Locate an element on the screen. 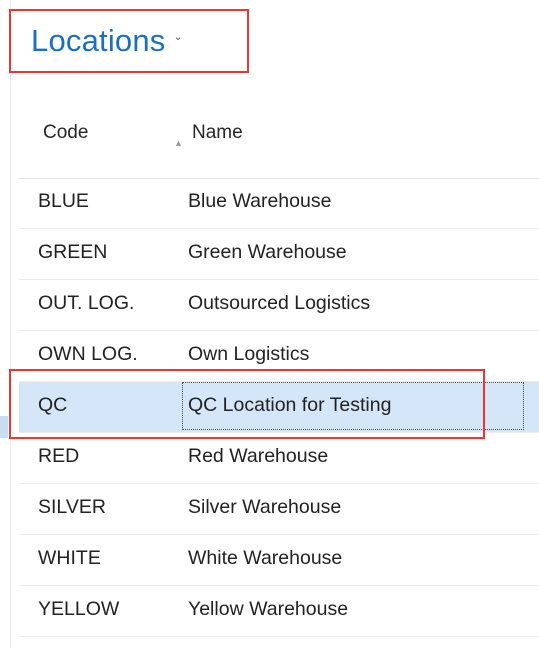 This screenshot has width=539, height=648. table-row: BLUE Blue Warehouse is located at coordinates (279, 203).